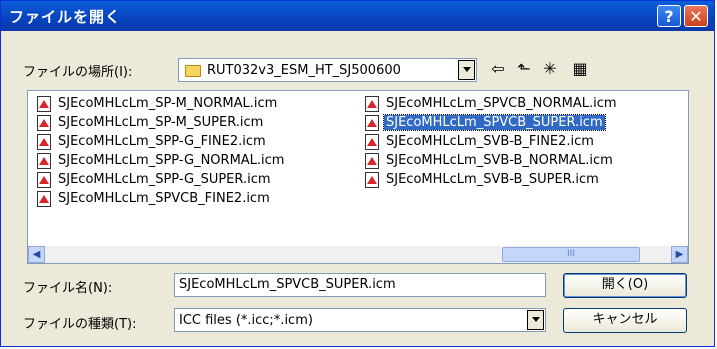 This screenshot has width=717, height=349. Describe the element at coordinates (65, 17) in the screenshot. I see `window-title: ファイルを開く` at that location.